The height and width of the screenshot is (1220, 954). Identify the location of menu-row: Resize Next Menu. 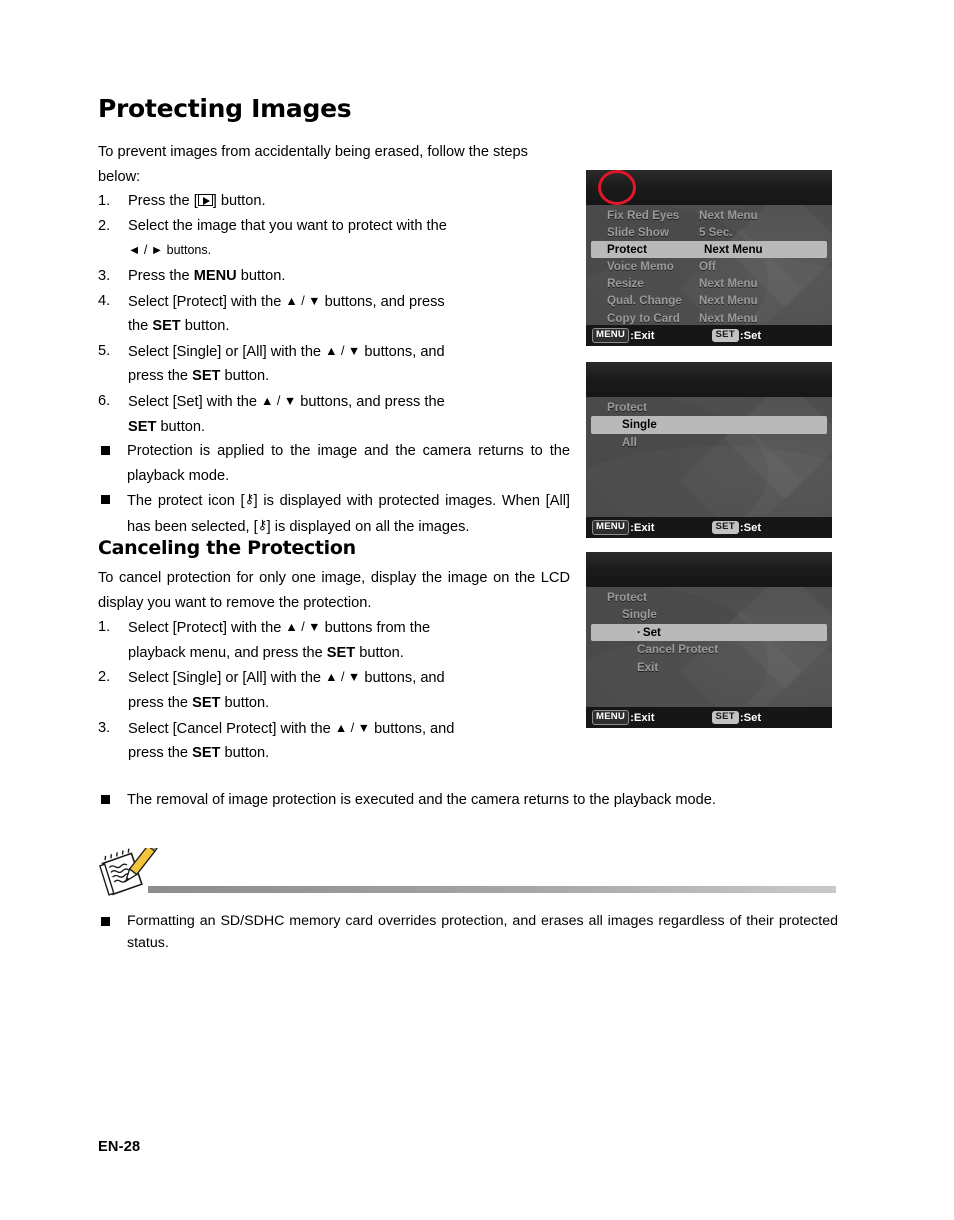
(709, 283).